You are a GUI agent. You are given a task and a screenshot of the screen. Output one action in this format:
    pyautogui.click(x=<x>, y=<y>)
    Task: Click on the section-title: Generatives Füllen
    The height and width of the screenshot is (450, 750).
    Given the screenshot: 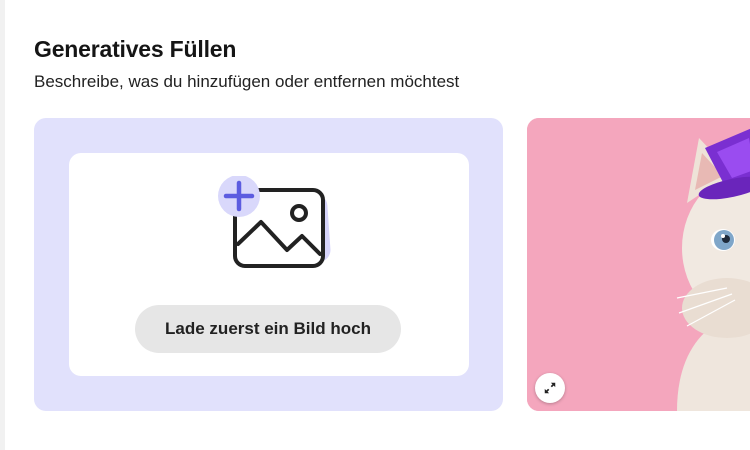 What is the action you would take?
    pyautogui.click(x=135, y=49)
    